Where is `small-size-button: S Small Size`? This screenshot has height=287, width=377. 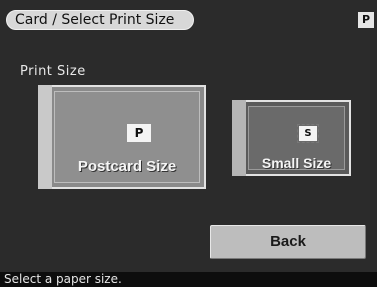
small-size-button: S Small Size is located at coordinates (291, 138).